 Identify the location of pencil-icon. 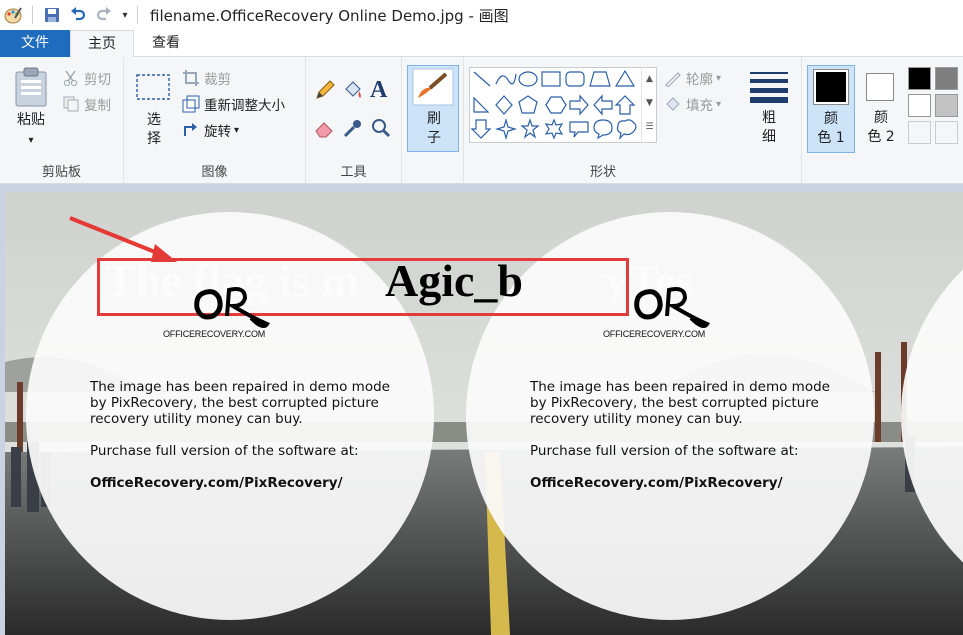
(325, 92).